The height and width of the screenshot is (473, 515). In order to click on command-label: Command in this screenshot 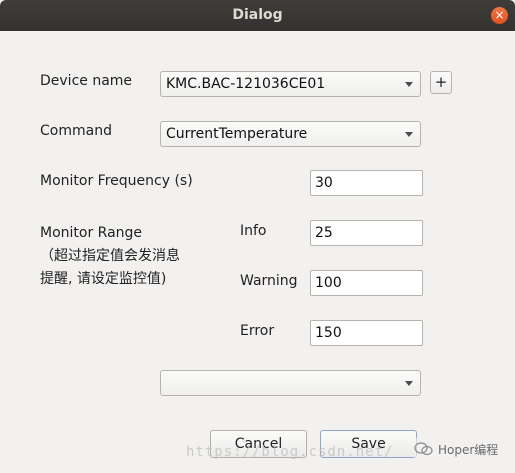, I will do `click(76, 131)`.